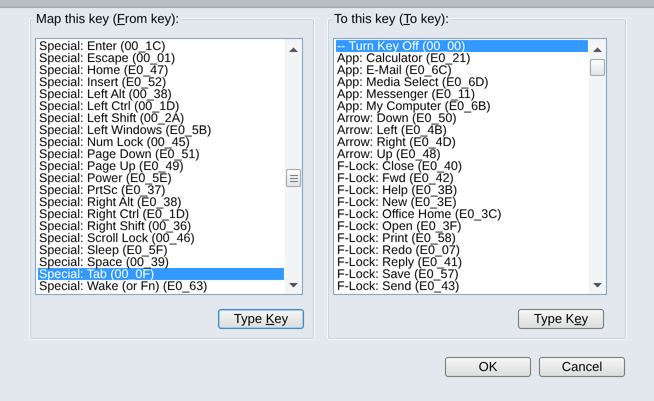 The height and width of the screenshot is (401, 654). Describe the element at coordinates (161, 46) in the screenshot. I see `list-item: Special: Enter (00_1C)` at that location.